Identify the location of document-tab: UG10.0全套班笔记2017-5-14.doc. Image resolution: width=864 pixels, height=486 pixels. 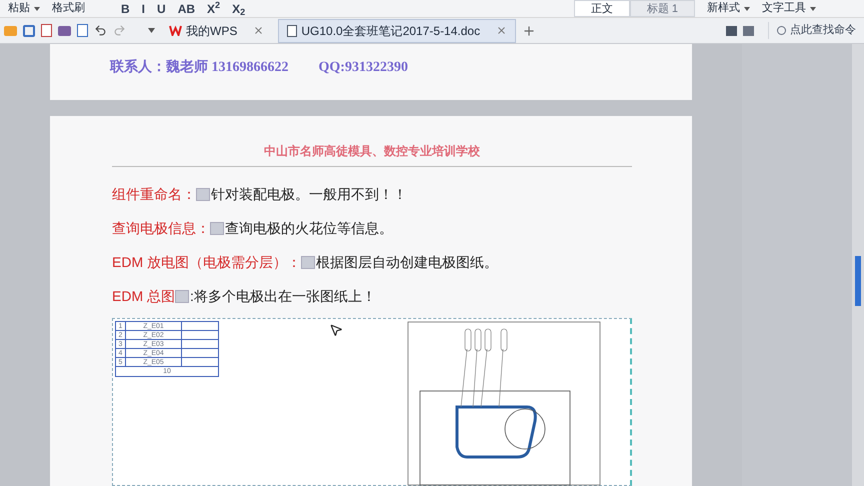
(397, 30).